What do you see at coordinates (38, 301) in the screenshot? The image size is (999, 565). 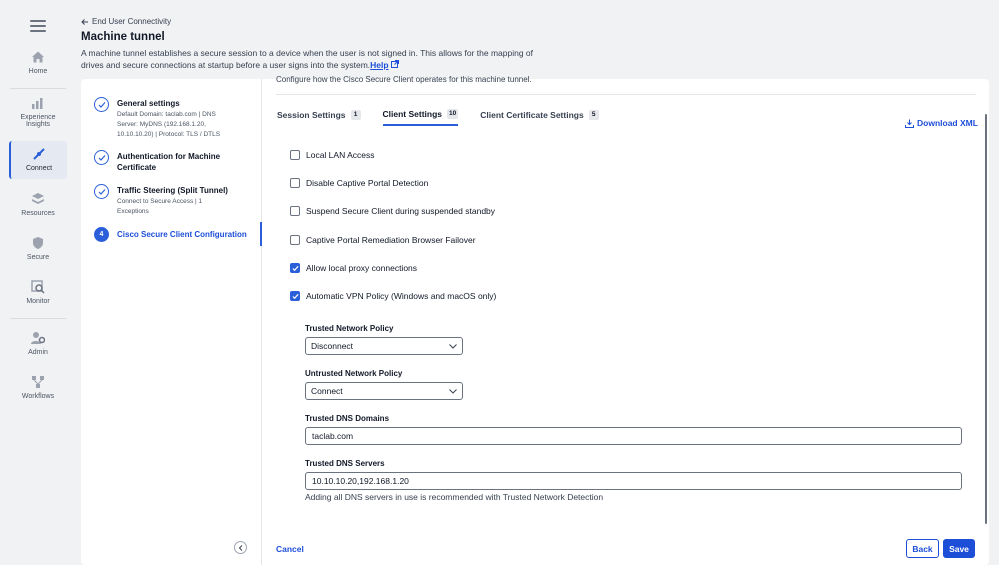 I see `nav-label-monitor: Monitor` at bounding box center [38, 301].